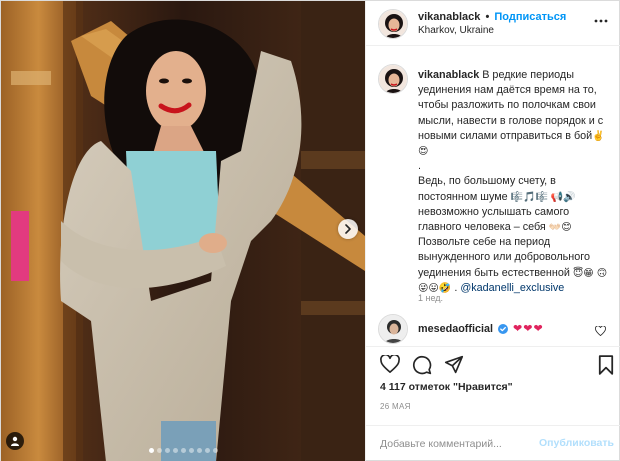 This screenshot has height=461, width=620. I want to click on comment-heart-icon, so click(600, 331).